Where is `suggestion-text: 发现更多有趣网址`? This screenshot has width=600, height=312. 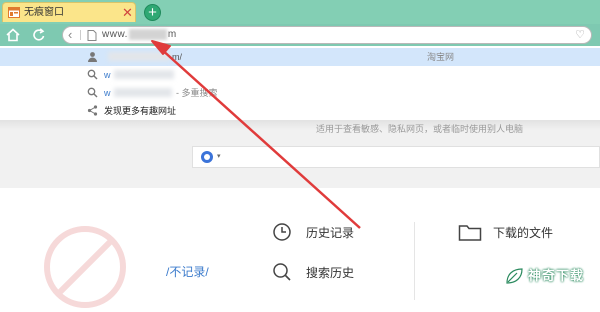 suggestion-text: 发现更多有趣网址 is located at coordinates (140, 111).